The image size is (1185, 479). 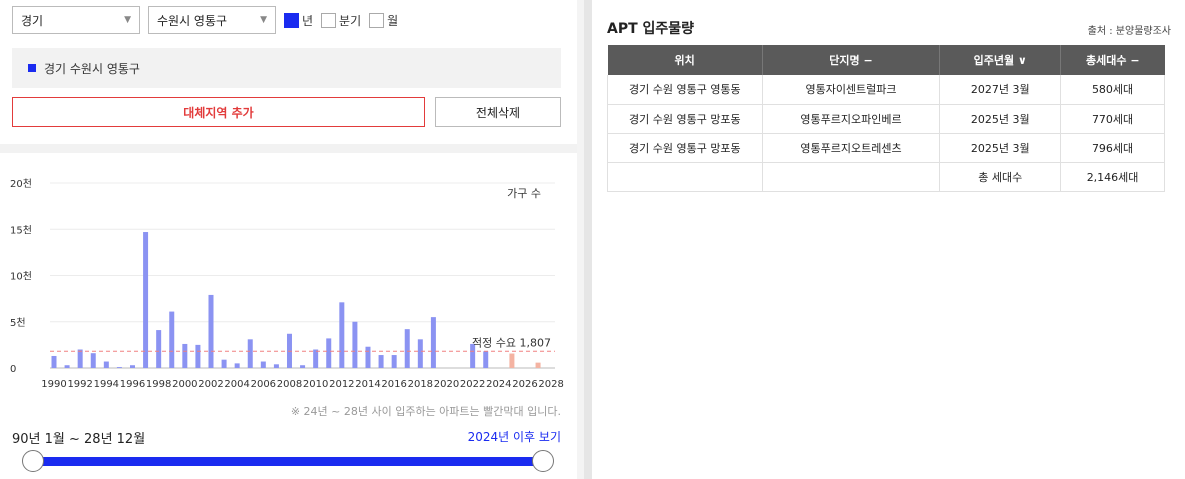 I want to click on period-month-checkbox: 월, so click(x=383, y=20).